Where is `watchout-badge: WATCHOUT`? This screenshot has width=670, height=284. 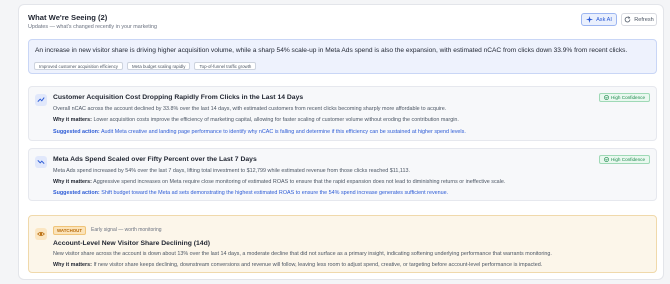 watchout-badge: WATCHOUT is located at coordinates (70, 230).